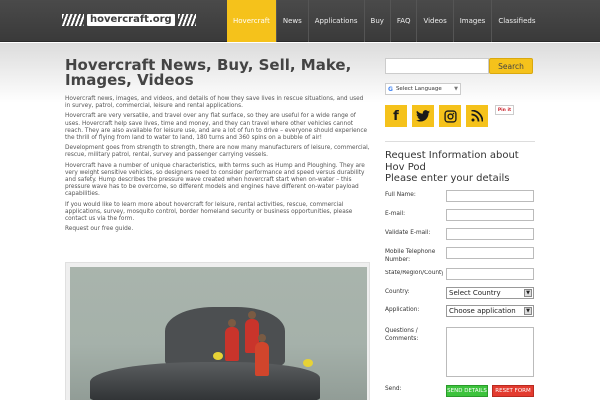 The height and width of the screenshot is (400, 600). Describe the element at coordinates (291, 21) in the screenshot. I see `nav-news: News` at that location.